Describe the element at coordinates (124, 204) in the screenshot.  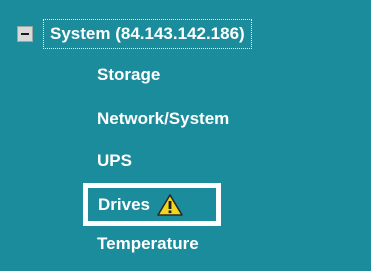
I see `tree-item-drives-label: Drives` at that location.